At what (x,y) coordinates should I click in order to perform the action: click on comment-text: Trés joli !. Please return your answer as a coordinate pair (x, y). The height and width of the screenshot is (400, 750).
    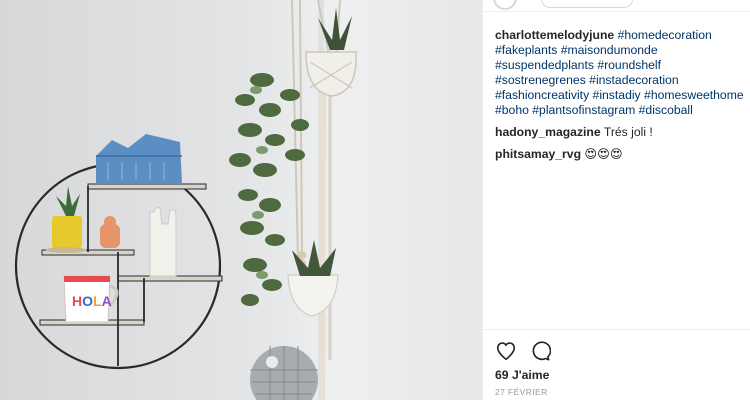
    Looking at the image, I should click on (628, 132).